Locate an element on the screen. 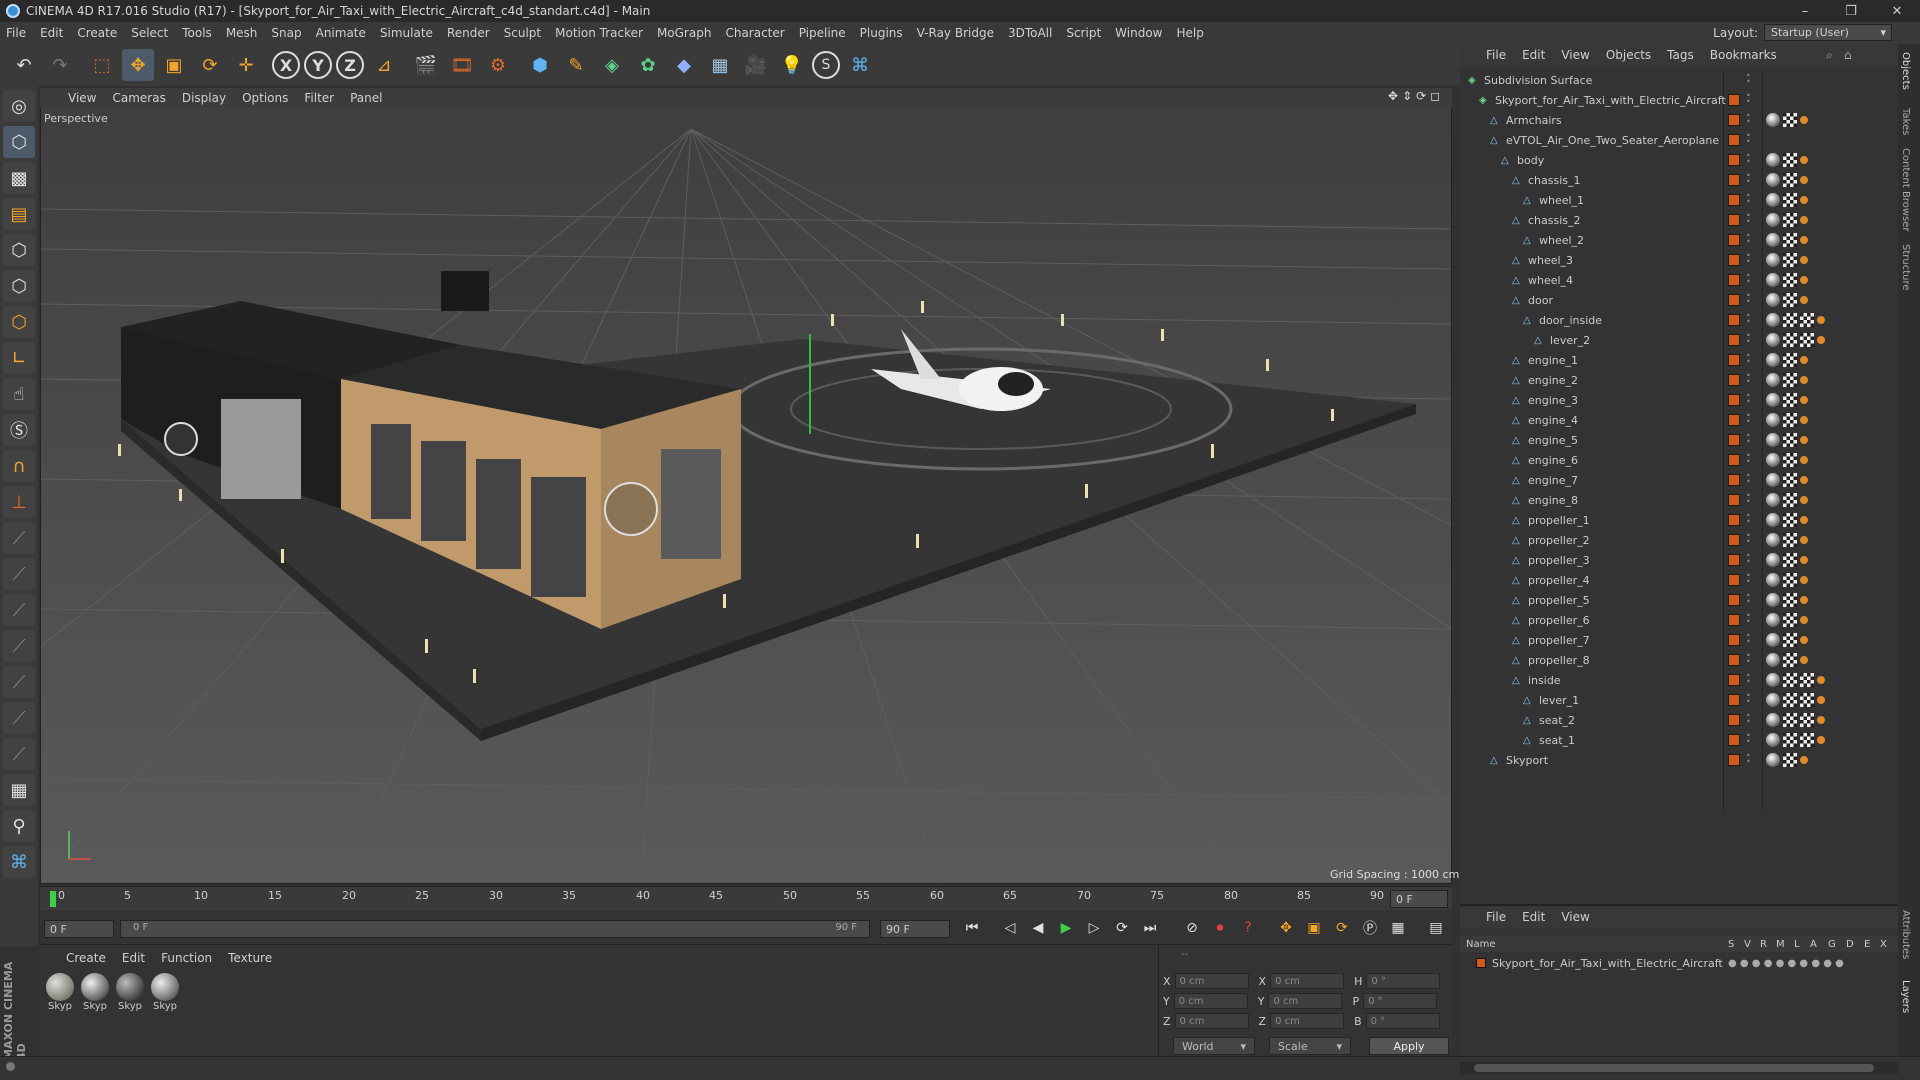  sculpt-inflate-icon: ⟋ is located at coordinates (19, 682).